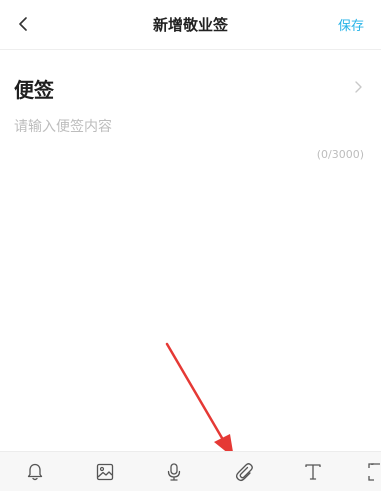 This screenshot has height=491, width=381. I want to click on top-nav-bar: 新增敬业签 保存, so click(190, 25).